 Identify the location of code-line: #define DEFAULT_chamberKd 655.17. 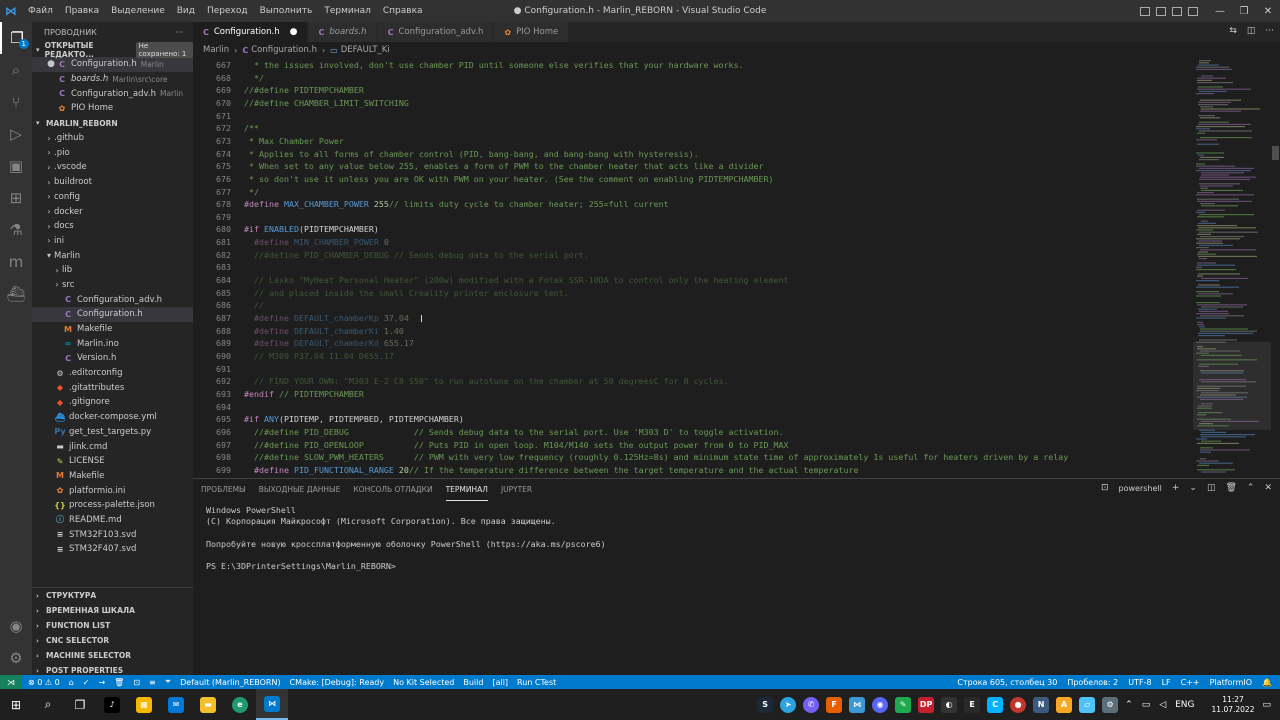
(329, 343).